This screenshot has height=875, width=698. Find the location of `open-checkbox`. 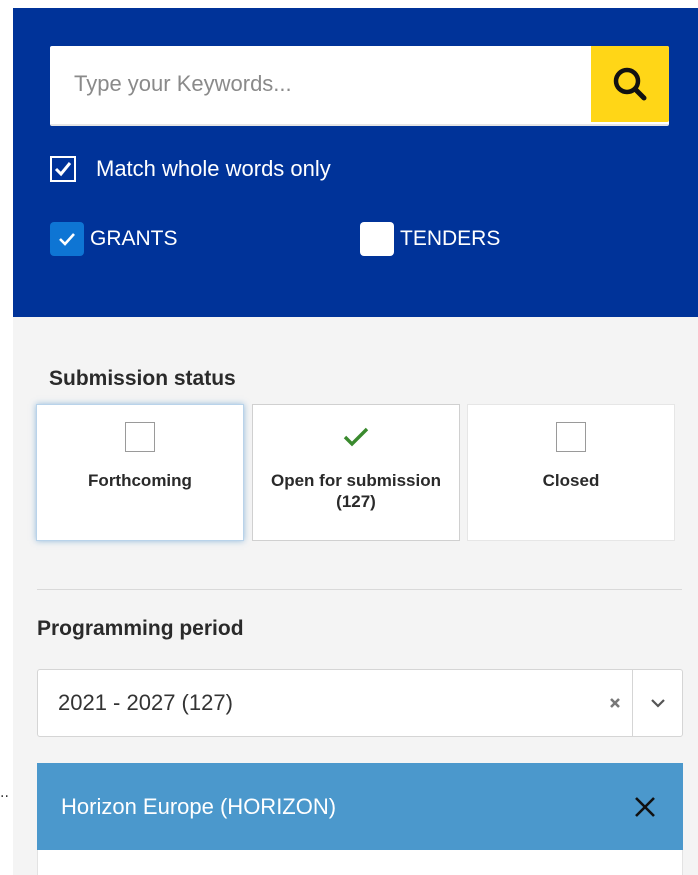

open-checkbox is located at coordinates (356, 437).